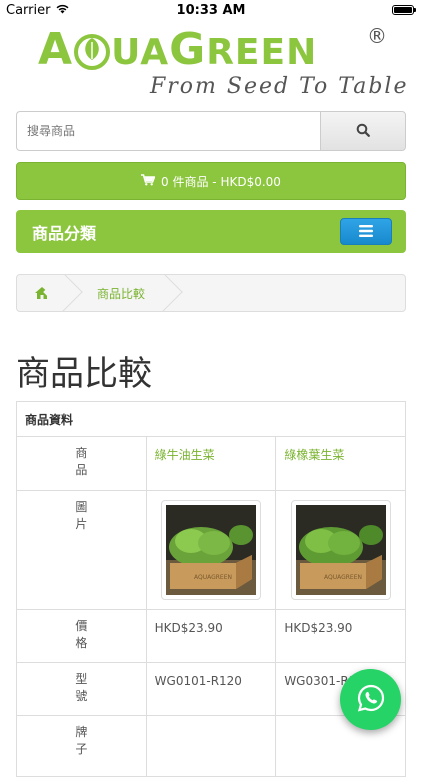 The image size is (422, 777). I want to click on search-button, so click(363, 131).